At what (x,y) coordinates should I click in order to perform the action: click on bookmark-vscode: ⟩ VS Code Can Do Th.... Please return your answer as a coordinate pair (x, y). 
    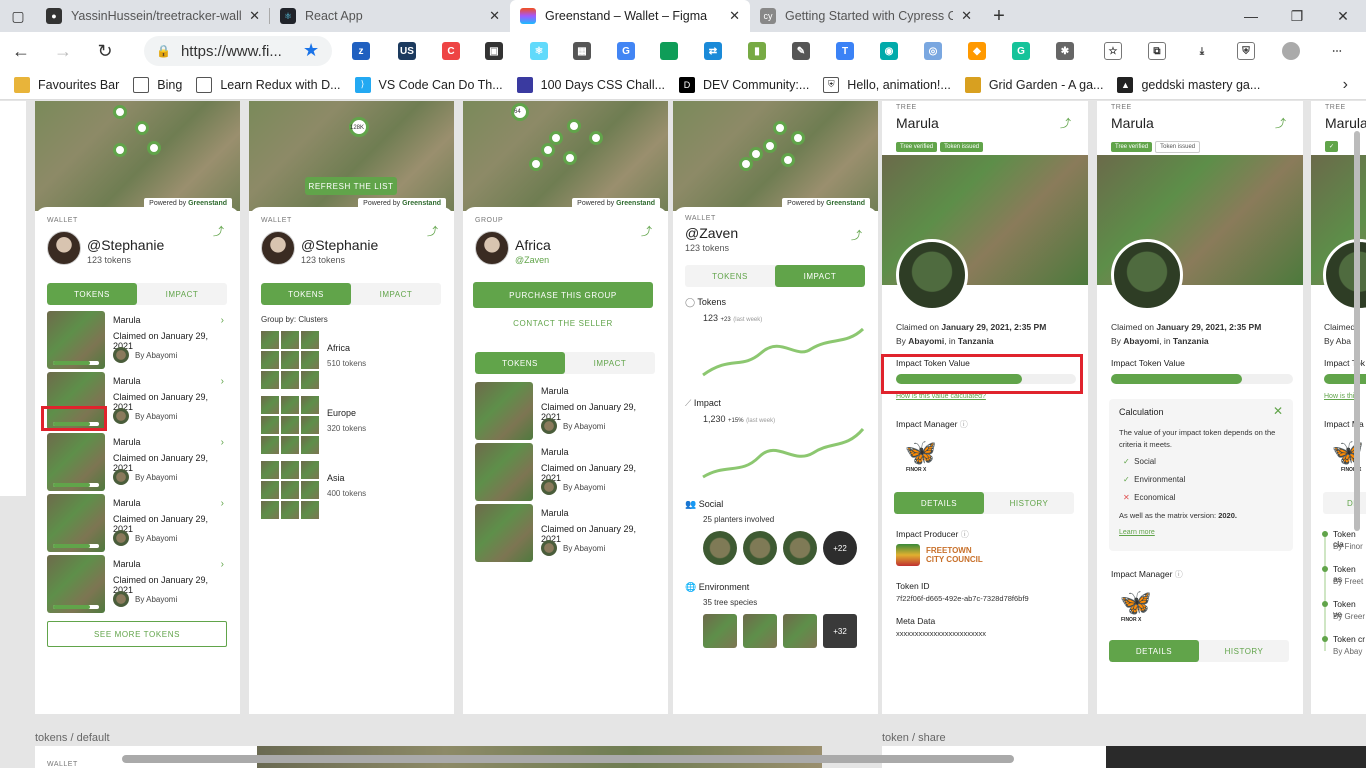
    Looking at the image, I should click on (428, 84).